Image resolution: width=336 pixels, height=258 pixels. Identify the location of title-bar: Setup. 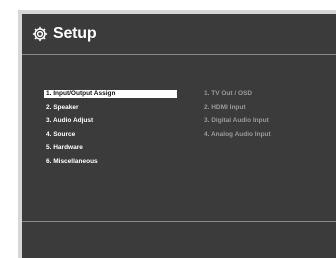
(64, 34).